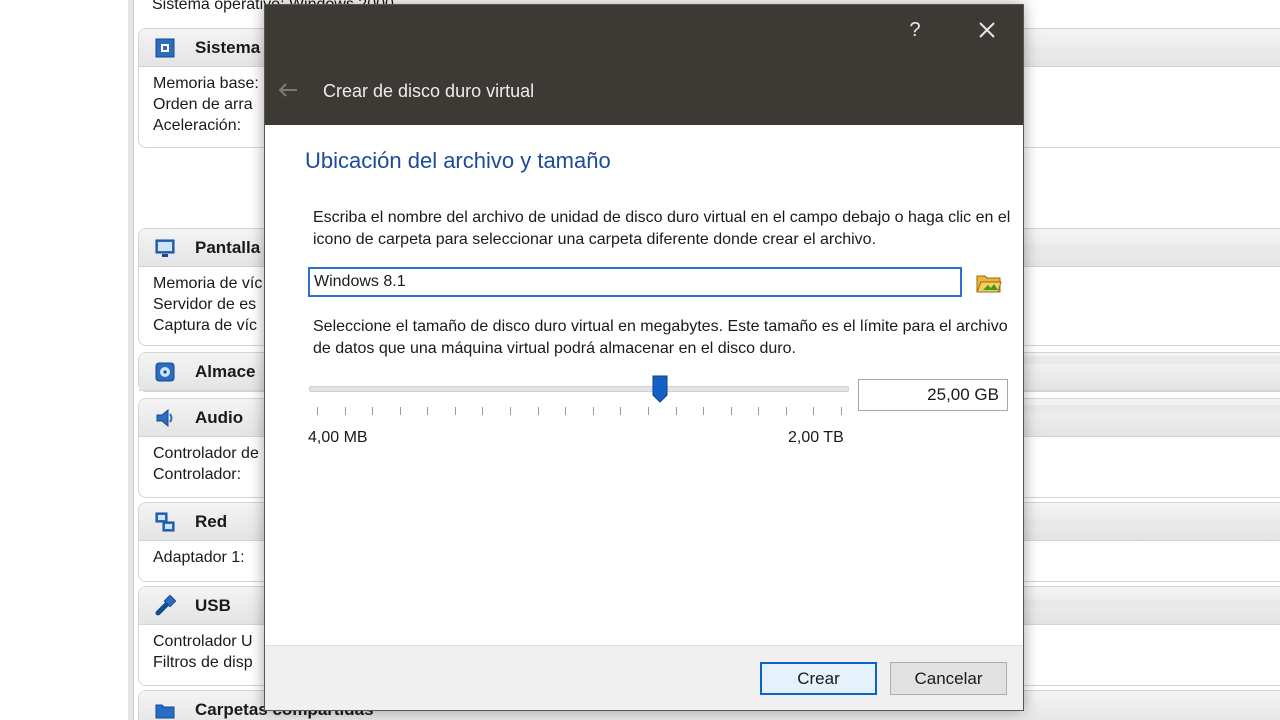  Describe the element at coordinates (644, 677) in the screenshot. I see `dialog-footer: Crear Cancelar` at that location.